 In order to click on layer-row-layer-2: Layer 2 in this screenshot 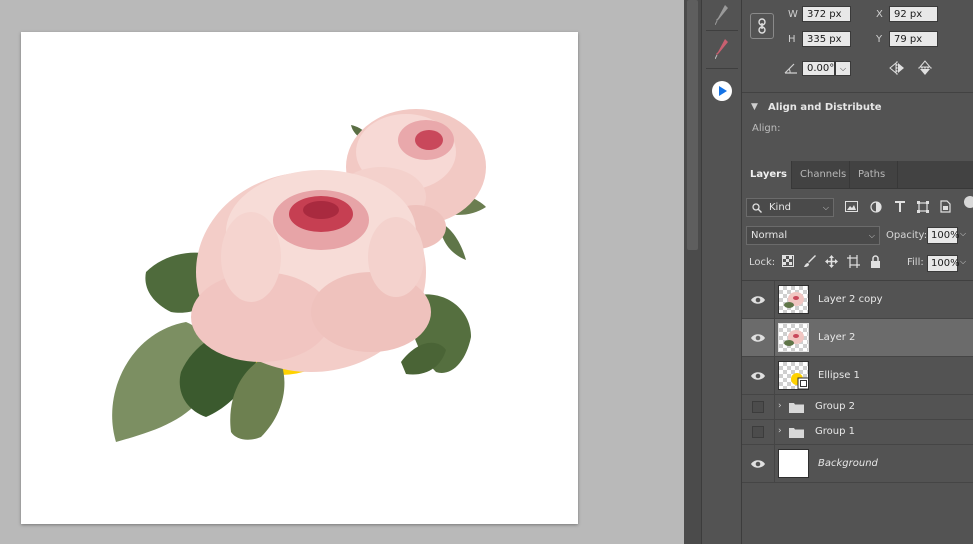, I will do `click(857, 338)`.